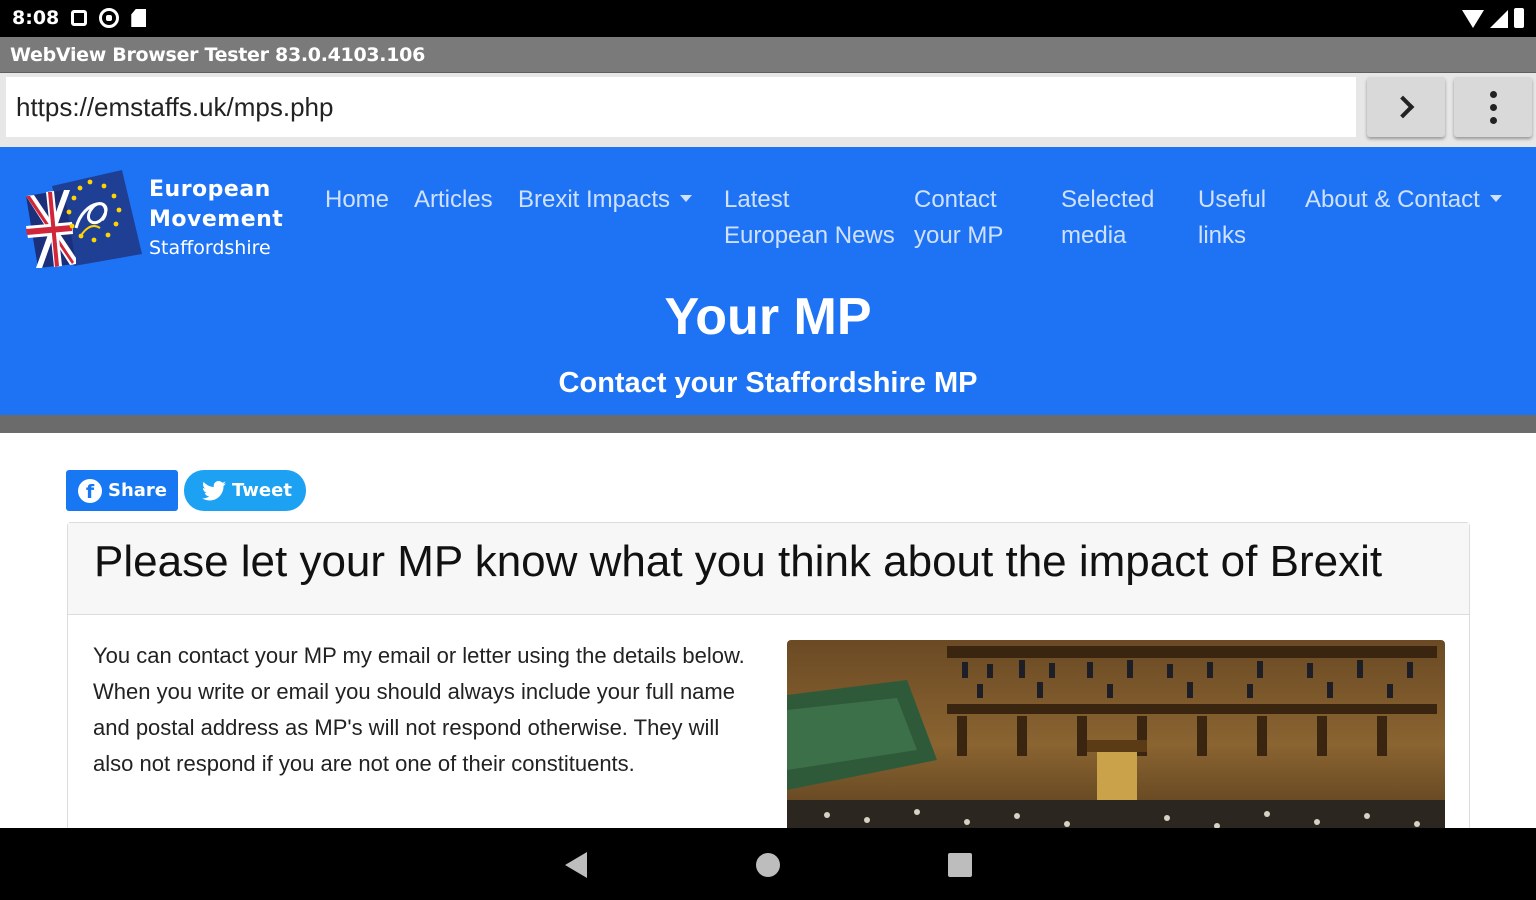 This screenshot has width=1536, height=900. Describe the element at coordinates (210, 189) in the screenshot. I see `brand-line-1: European` at that location.